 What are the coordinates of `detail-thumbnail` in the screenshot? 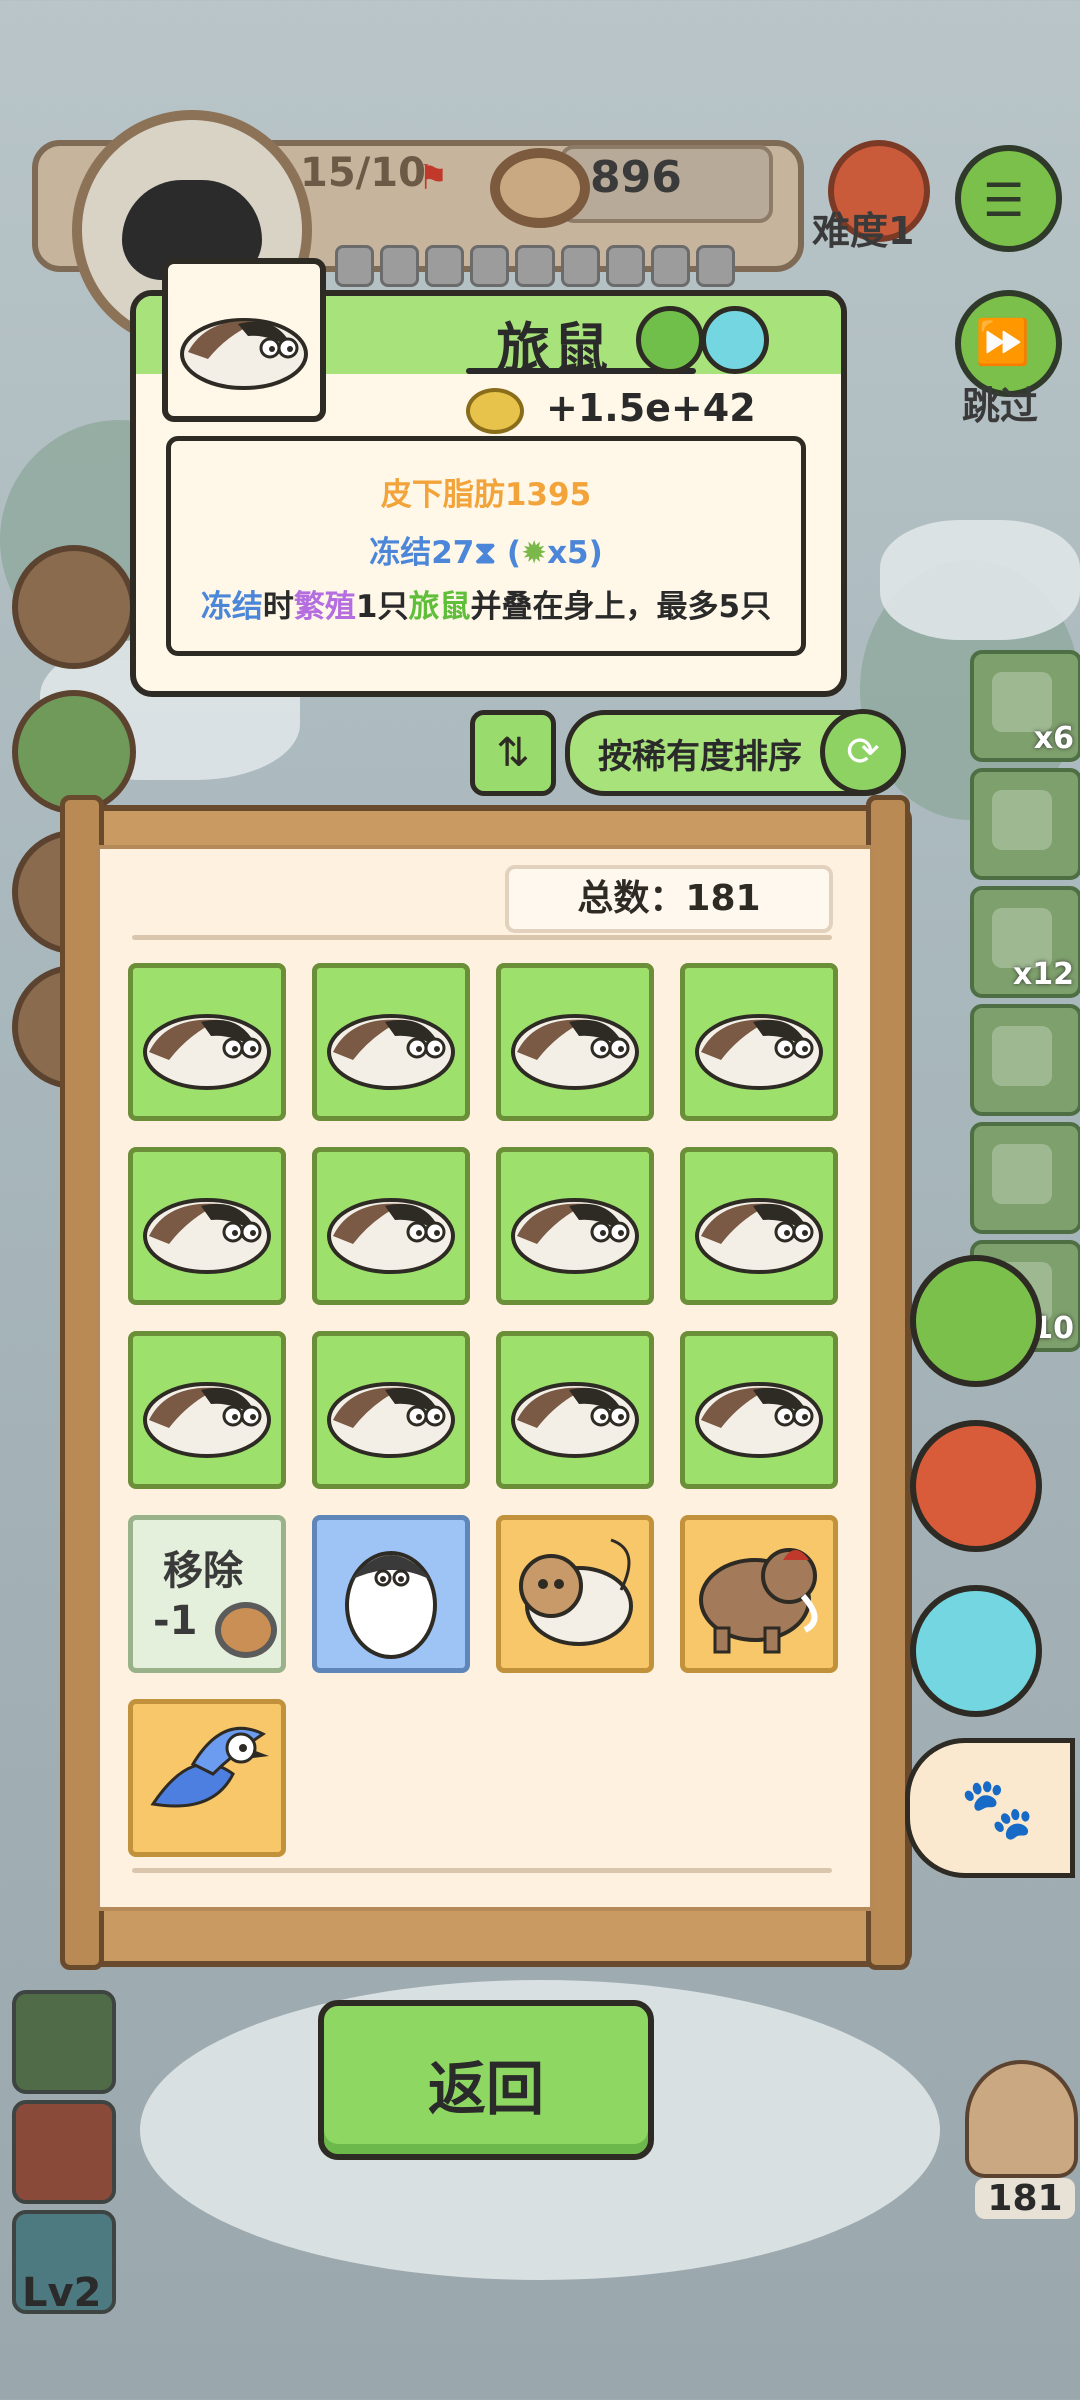 It's located at (244, 340).